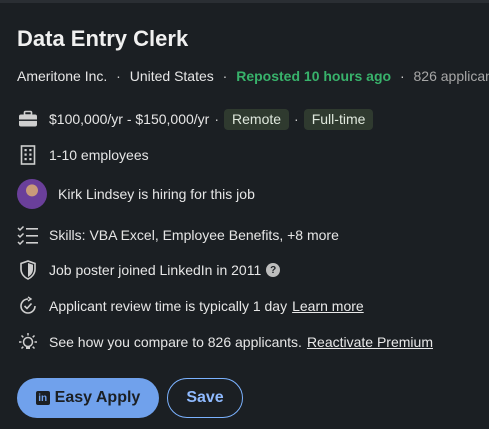 The image size is (489, 429). Describe the element at coordinates (314, 76) in the screenshot. I see `posted-time: Reposted 10 hours ago` at that location.